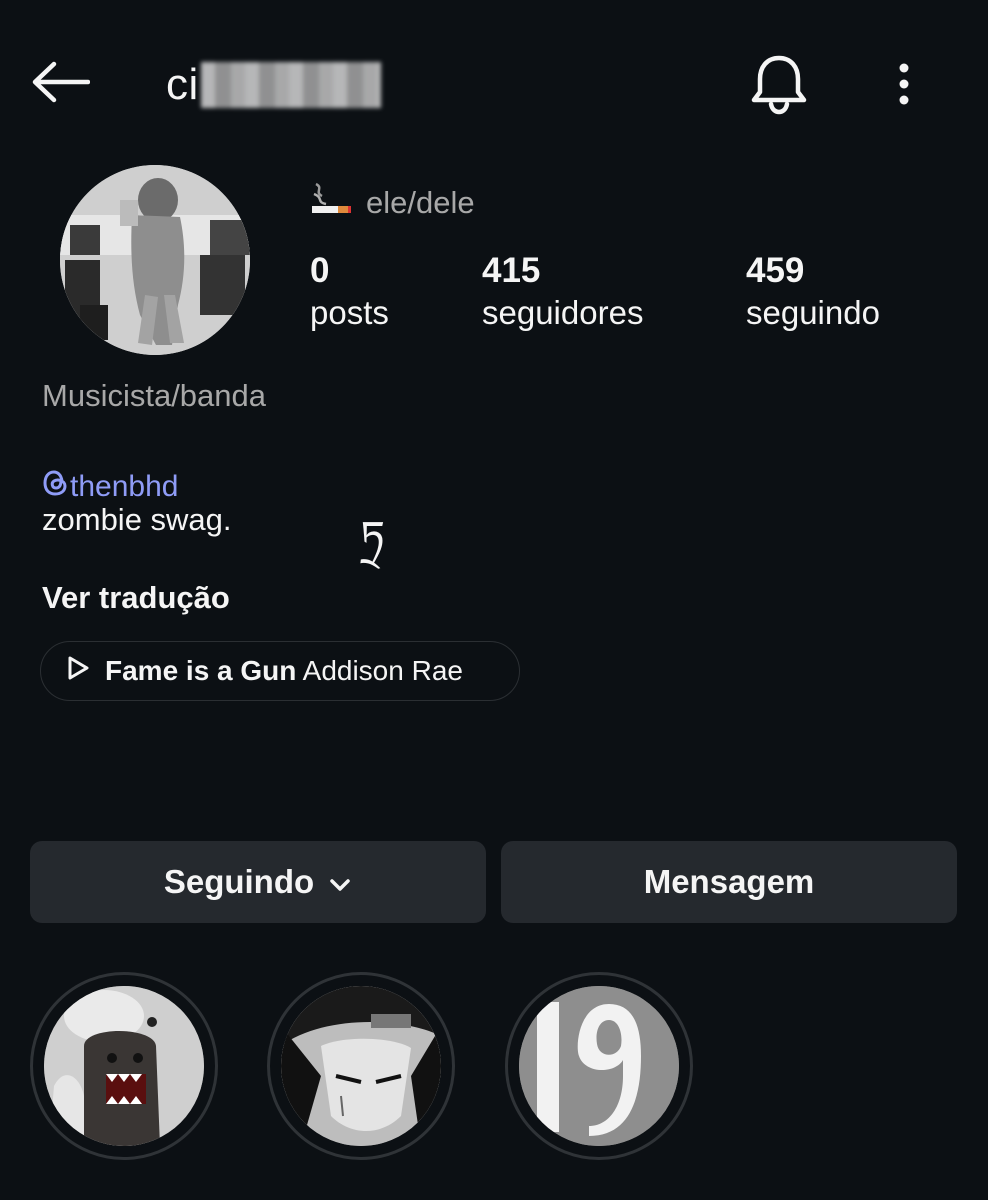 Image resolution: width=988 pixels, height=1200 pixels. I want to click on bio-glyph: ཏྲ, so click(372, 537).